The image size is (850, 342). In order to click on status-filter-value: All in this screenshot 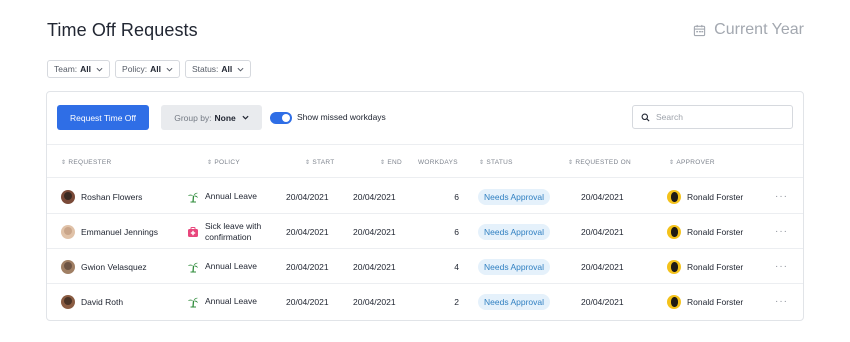, I will do `click(227, 69)`.